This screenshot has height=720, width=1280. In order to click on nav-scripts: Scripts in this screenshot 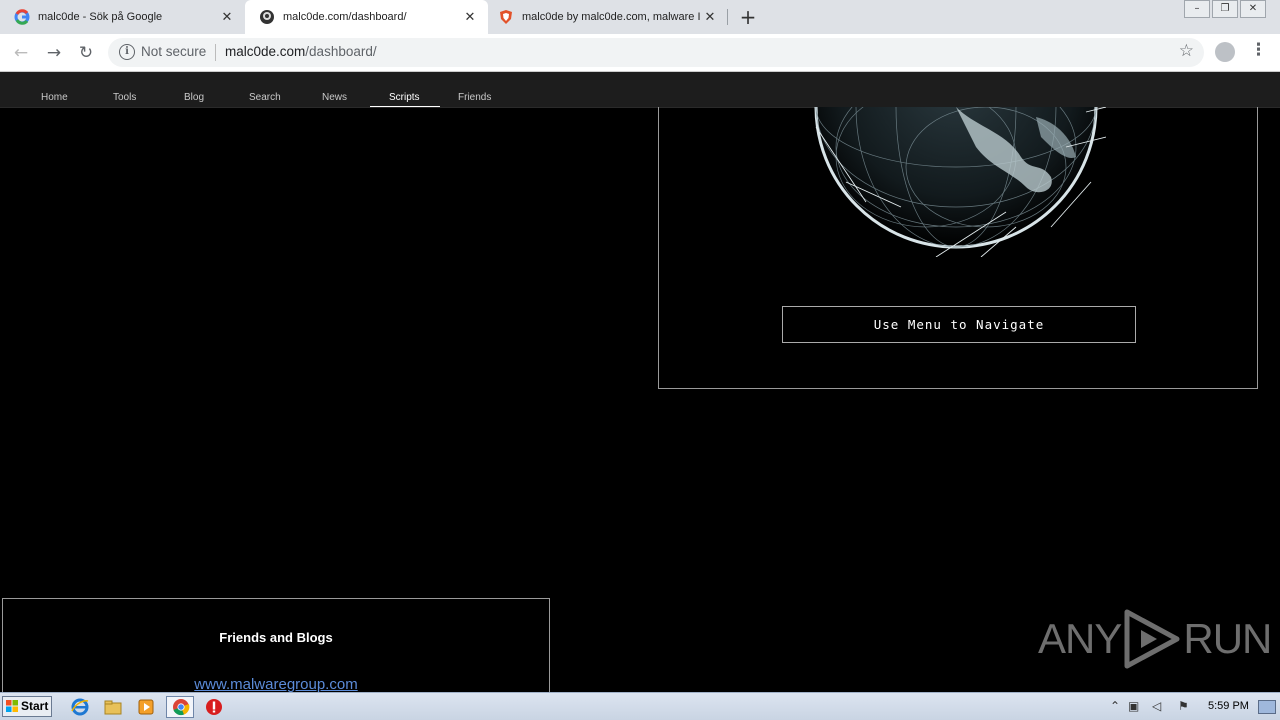, I will do `click(404, 97)`.